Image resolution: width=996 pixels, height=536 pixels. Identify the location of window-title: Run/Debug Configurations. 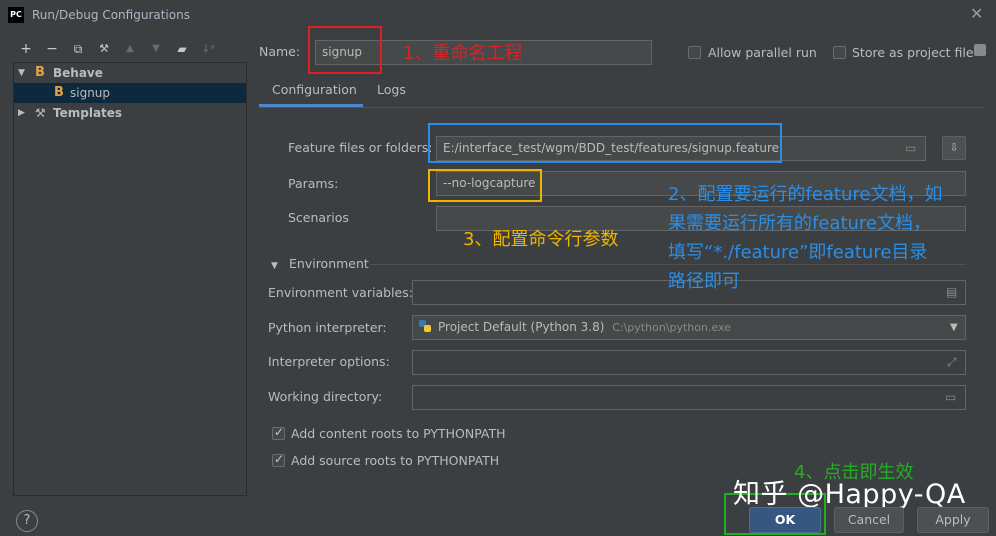
(111, 15).